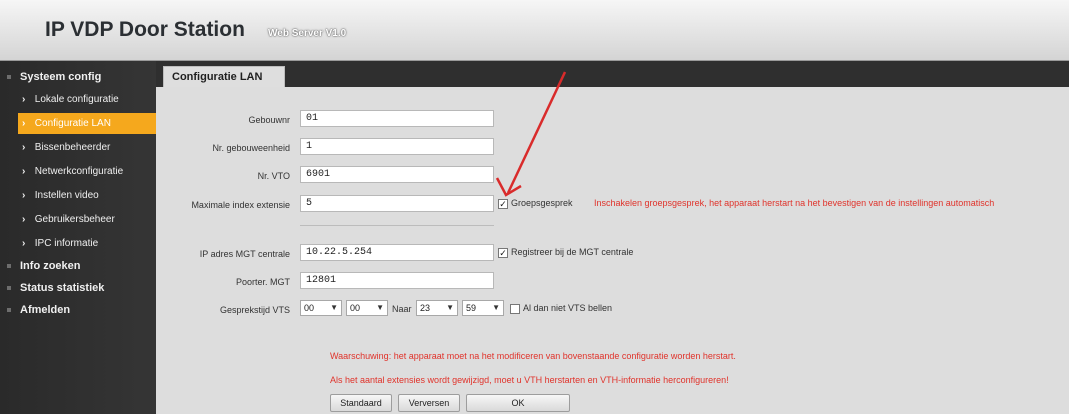  Describe the element at coordinates (531, 134) in the screenshot. I see `annotation-arrow-icon` at that location.